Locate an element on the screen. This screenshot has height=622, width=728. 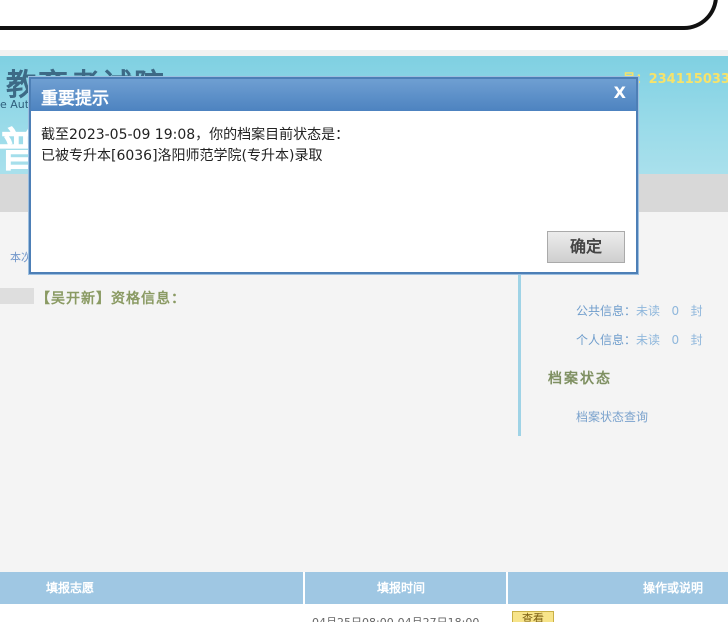
side-panel: 公共信息：未读 0 封 个人信息：未读 0 封 档案状态 档案状态查询 is located at coordinates (623, 354).